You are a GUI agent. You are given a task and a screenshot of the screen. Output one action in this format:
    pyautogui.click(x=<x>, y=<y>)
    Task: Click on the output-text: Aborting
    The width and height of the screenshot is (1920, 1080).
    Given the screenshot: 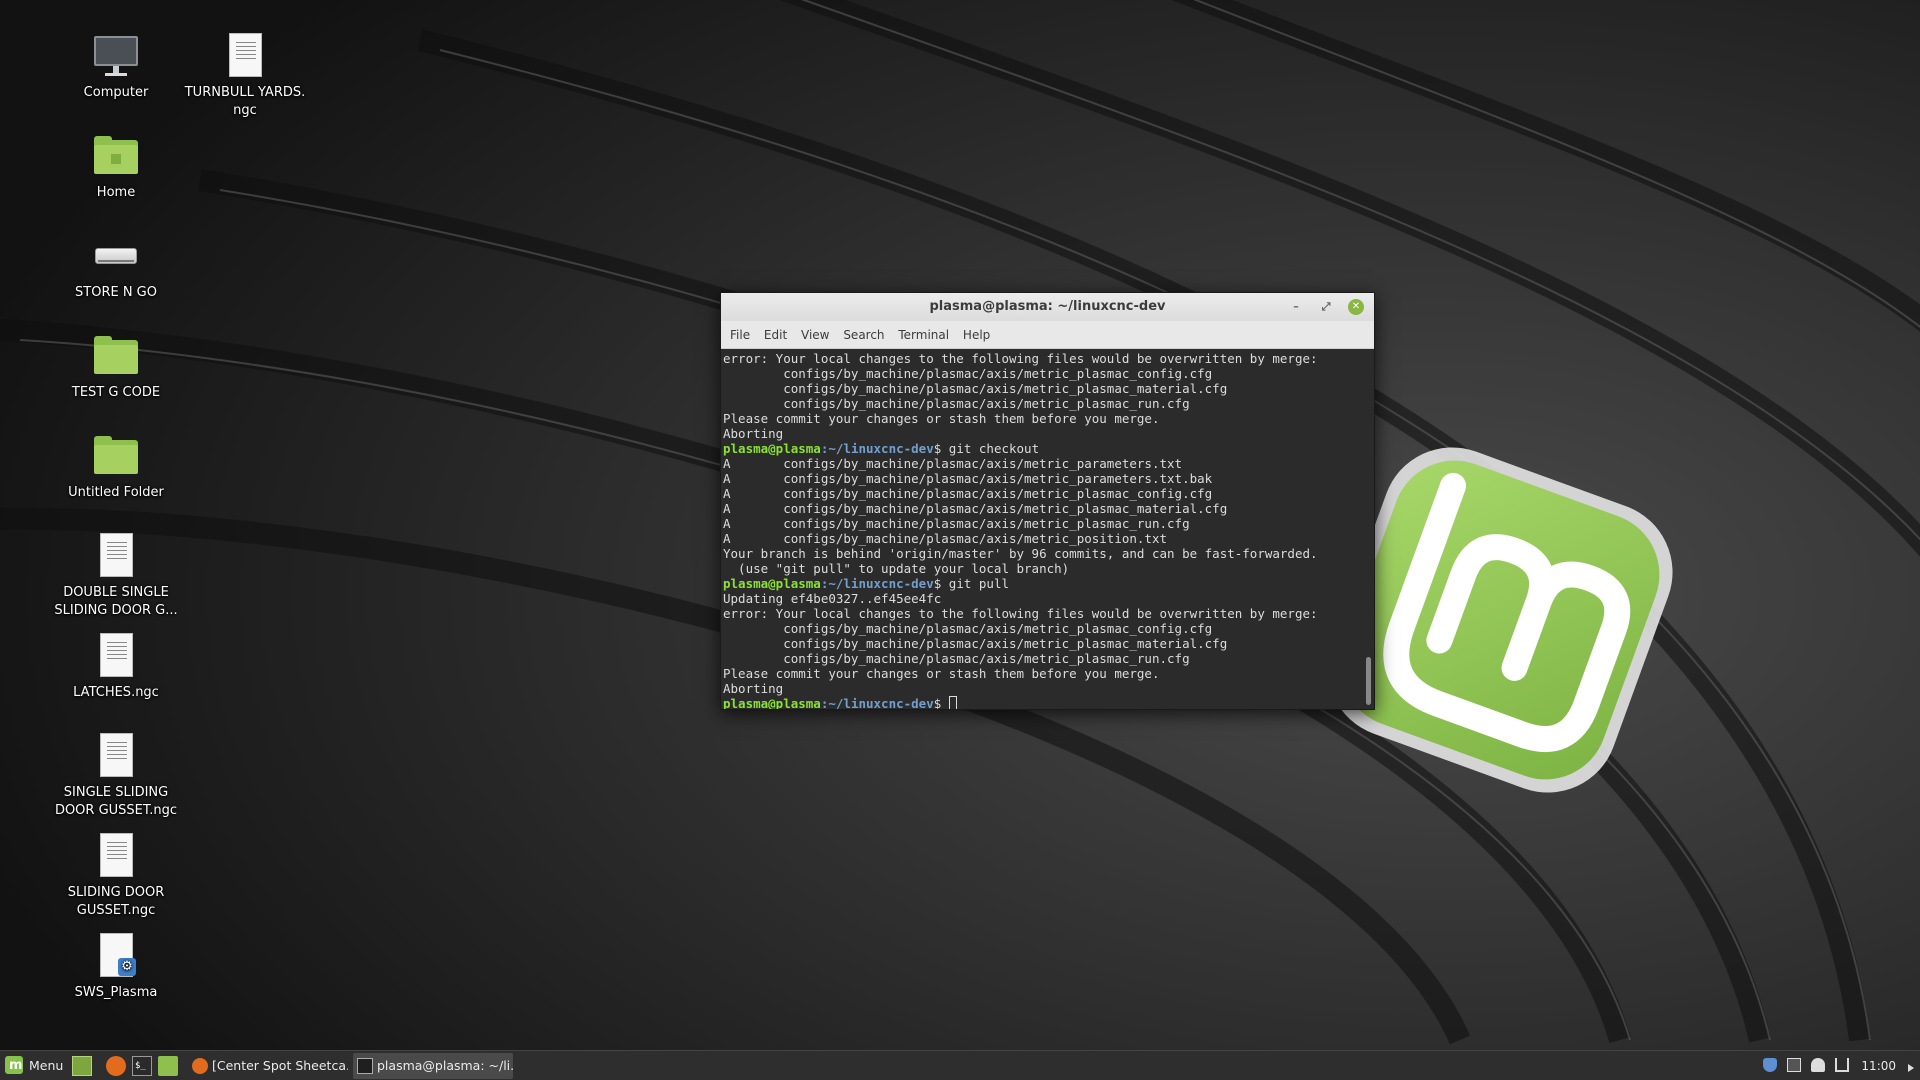 What is the action you would take?
    pyautogui.click(x=753, y=433)
    